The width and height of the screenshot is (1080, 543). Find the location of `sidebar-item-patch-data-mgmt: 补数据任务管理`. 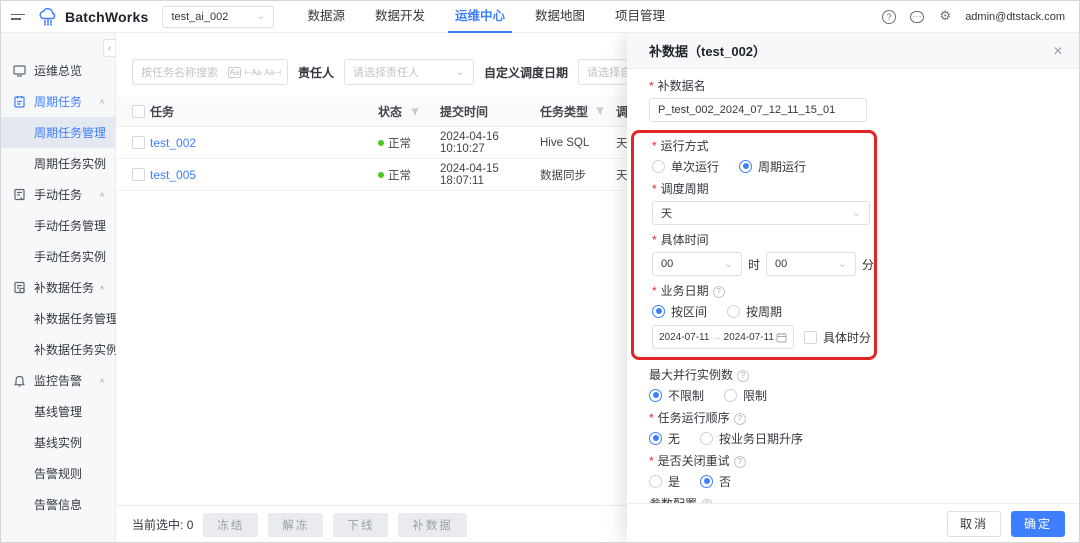

sidebar-item-patch-data-mgmt: 补数据任务管理 is located at coordinates (59, 318).